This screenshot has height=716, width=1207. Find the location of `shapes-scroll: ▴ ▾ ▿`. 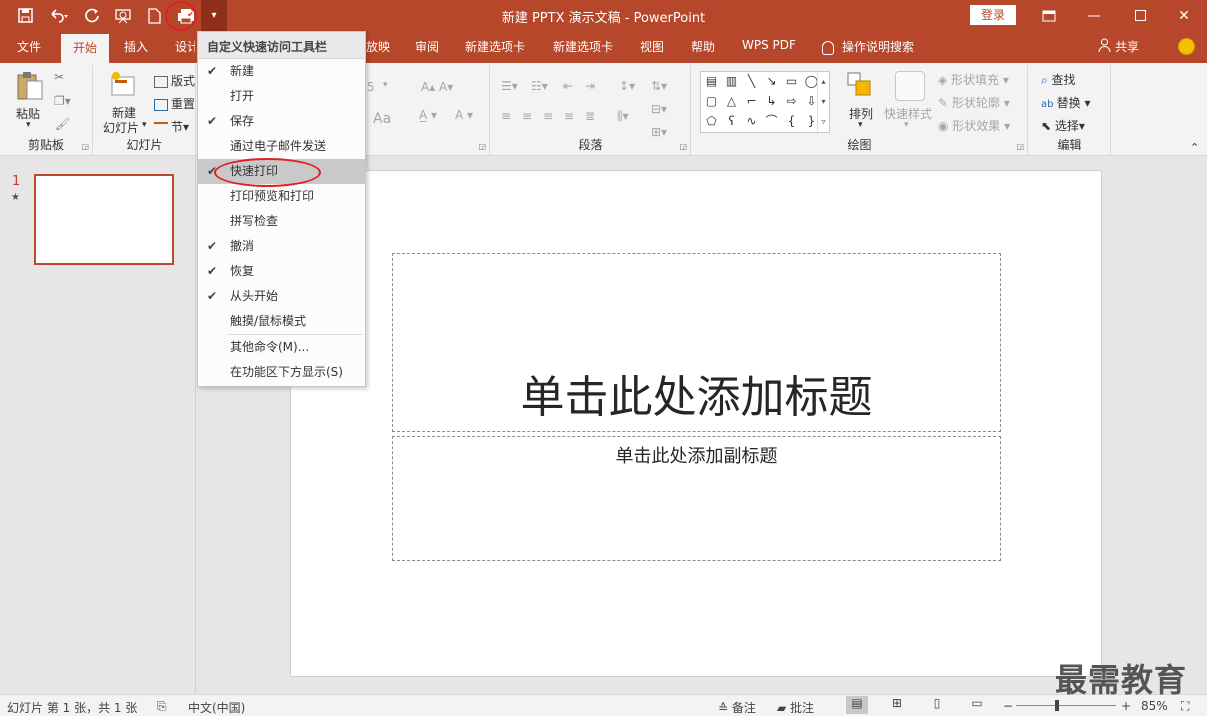

shapes-scroll: ▴ ▾ ▿ is located at coordinates (823, 102).